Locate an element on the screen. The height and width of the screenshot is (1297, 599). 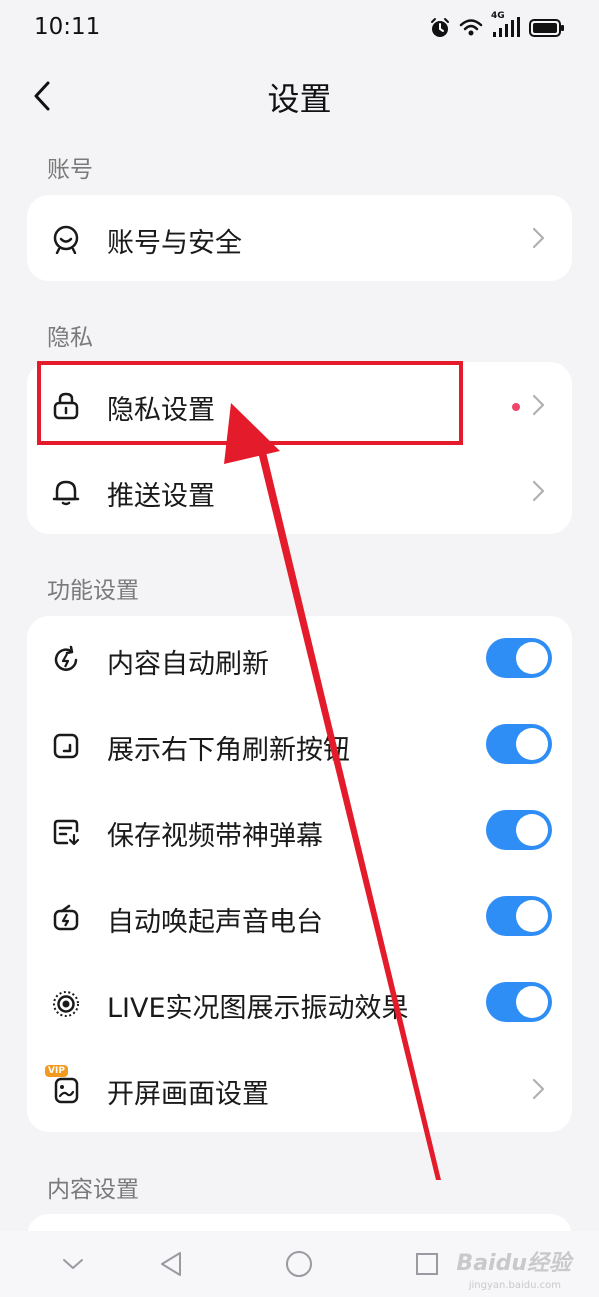
row-label: 隐私设置 is located at coordinates (161, 410).